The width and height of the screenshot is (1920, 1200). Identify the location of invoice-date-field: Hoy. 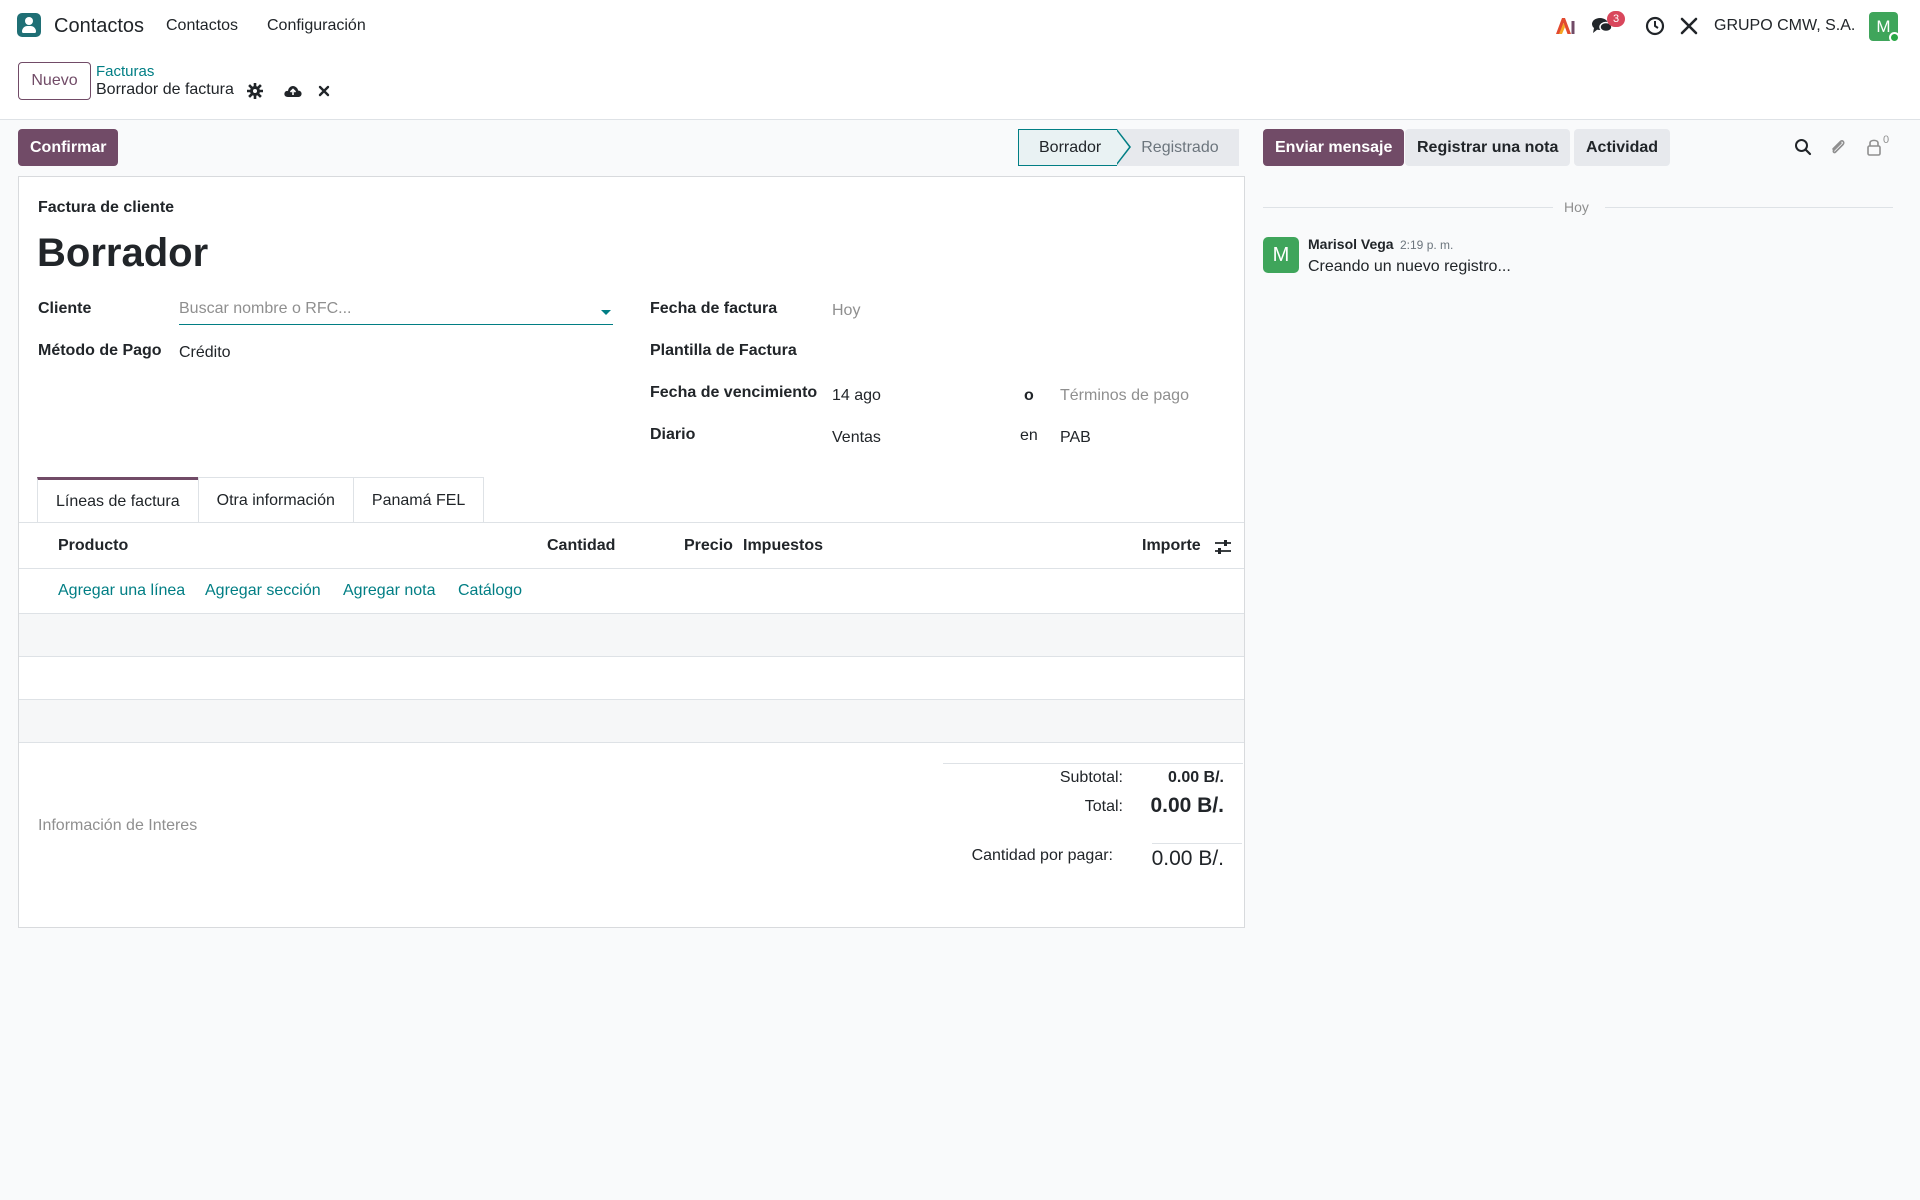
(846, 311).